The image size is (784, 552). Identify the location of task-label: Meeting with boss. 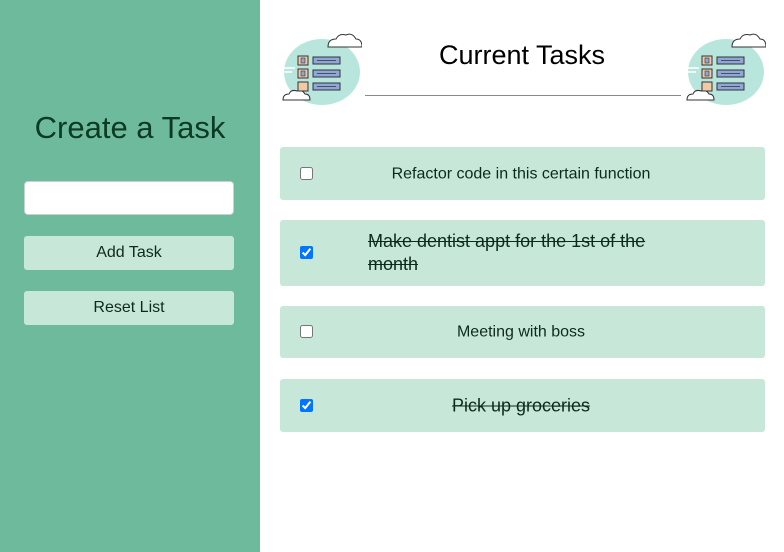
(521, 332).